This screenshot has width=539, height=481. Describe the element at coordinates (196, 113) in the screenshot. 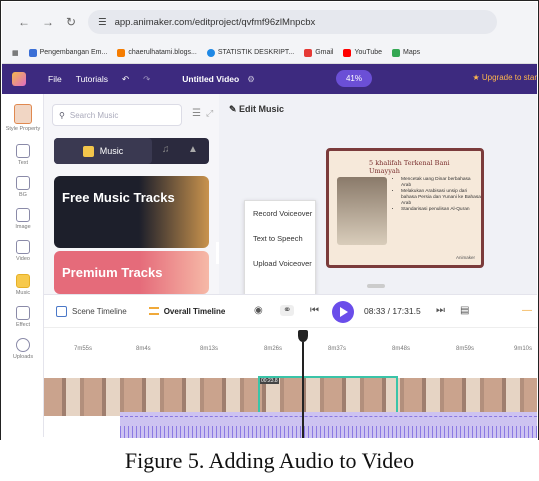

I see `filter-icon: ☰` at that location.